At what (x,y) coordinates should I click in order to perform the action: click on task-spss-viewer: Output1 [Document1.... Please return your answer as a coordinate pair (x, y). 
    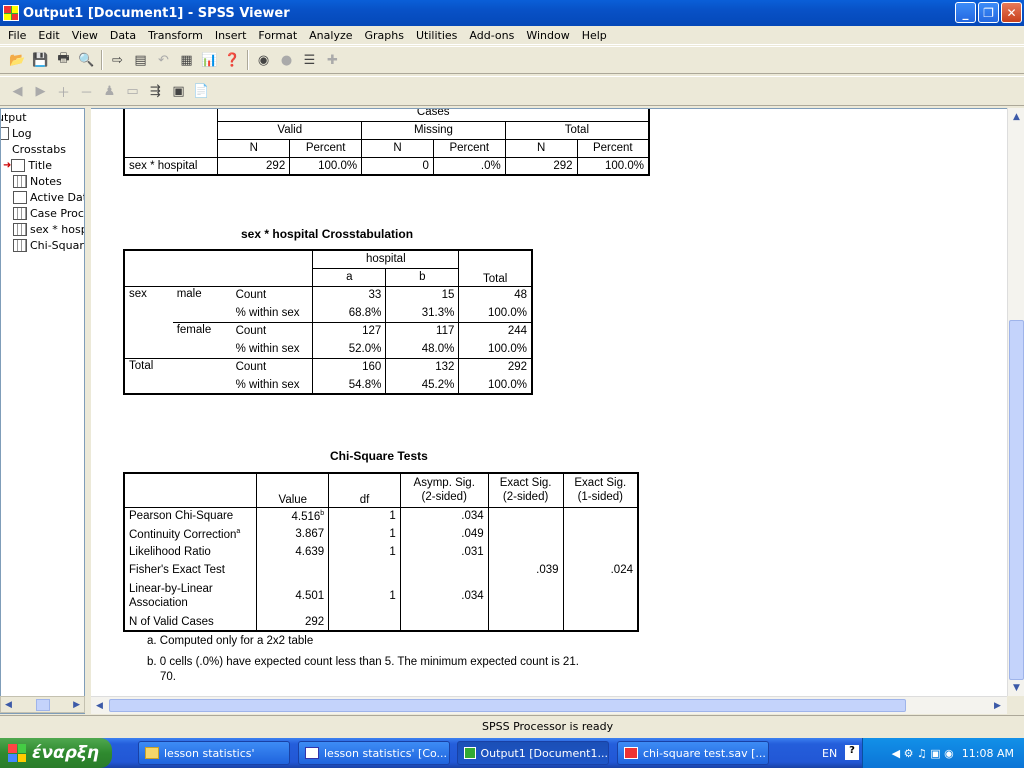
    Looking at the image, I should click on (533, 753).